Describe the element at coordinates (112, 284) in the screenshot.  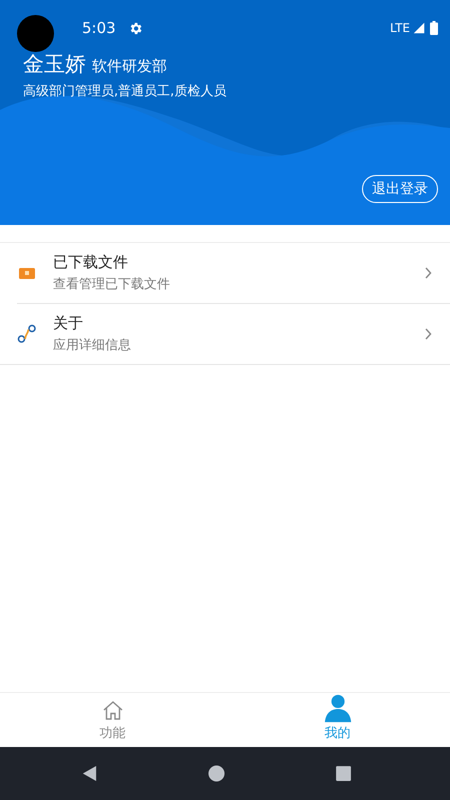
I see `item-subtitle: 查看管理已下载文件` at that location.